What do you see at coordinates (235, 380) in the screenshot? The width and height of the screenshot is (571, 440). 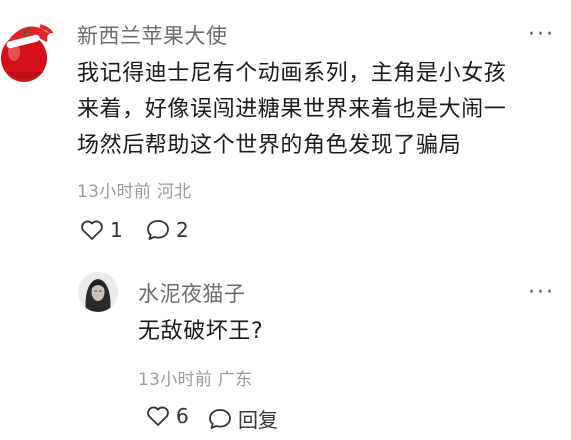 I see `reply-location: 广东` at bounding box center [235, 380].